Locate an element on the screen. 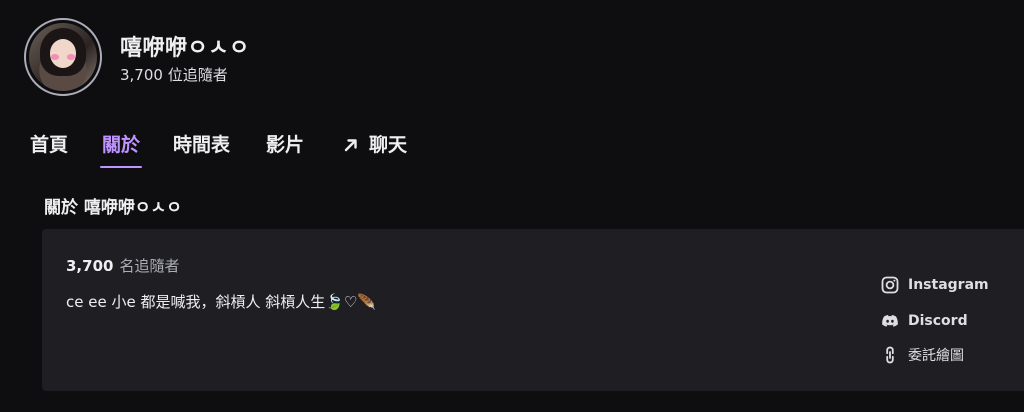  discord-link: Discord is located at coordinates (924, 321).